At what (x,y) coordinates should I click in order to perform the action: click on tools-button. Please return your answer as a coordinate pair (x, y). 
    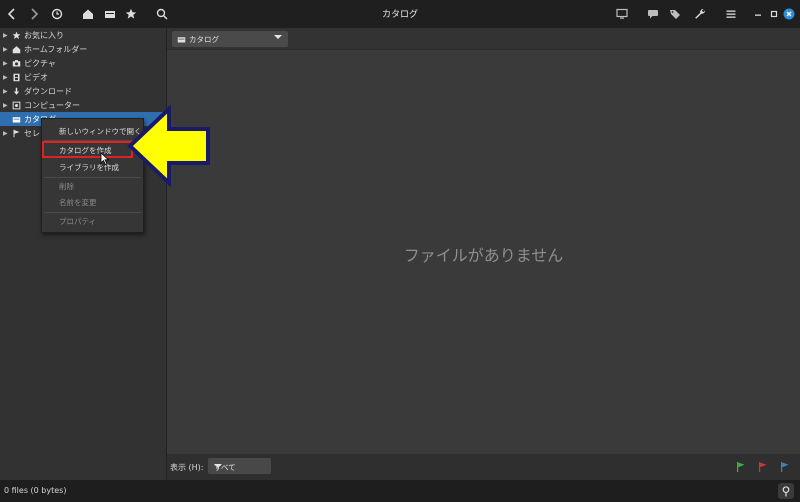
    Looking at the image, I should click on (700, 14).